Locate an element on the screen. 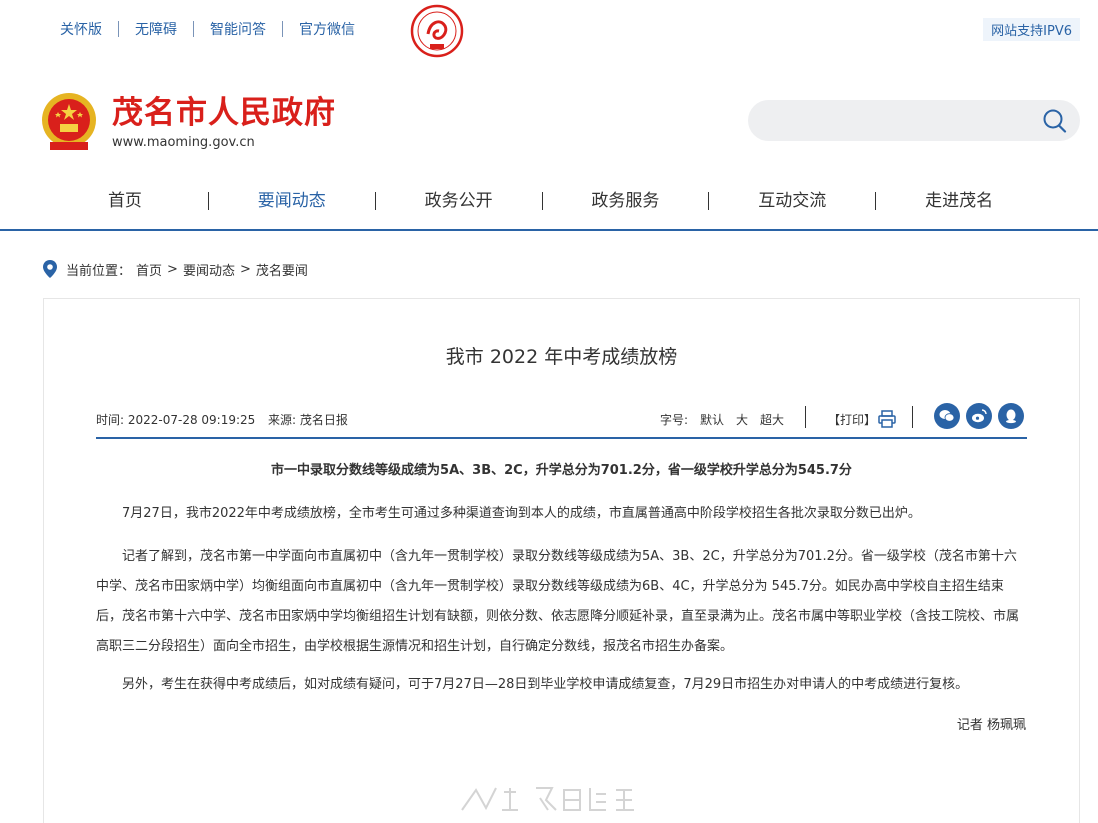  font-size-default: 默认 is located at coordinates (712, 419).